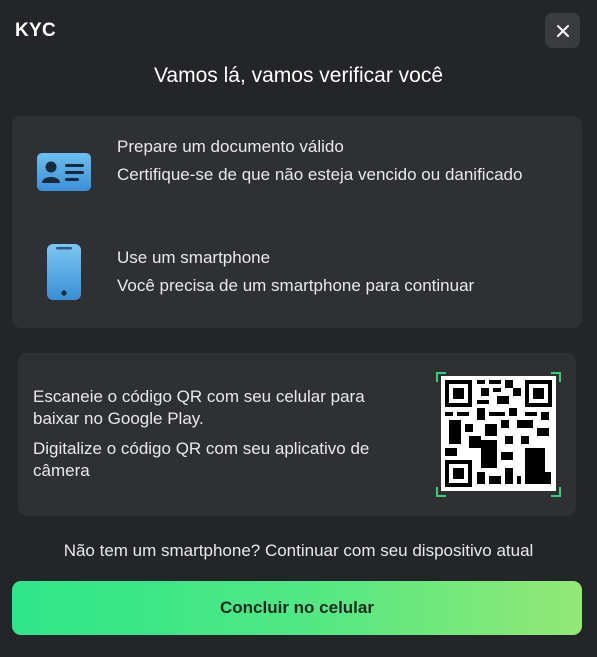 This screenshot has width=597, height=657. I want to click on modal-title: KYC, so click(36, 30).